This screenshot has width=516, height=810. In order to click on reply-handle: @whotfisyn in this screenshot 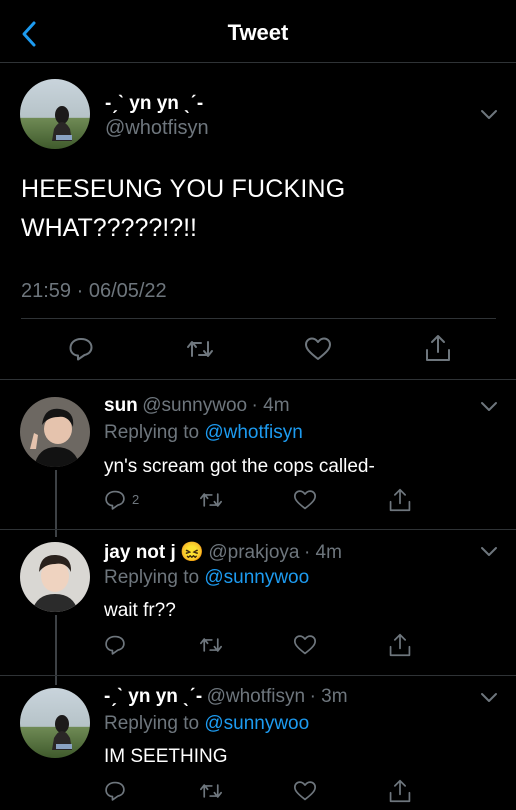, I will do `click(256, 696)`.